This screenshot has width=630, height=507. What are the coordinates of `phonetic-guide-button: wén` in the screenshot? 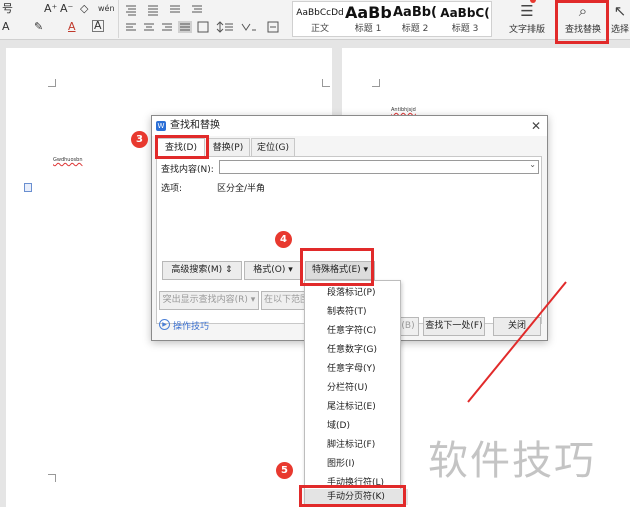 It's located at (106, 9).